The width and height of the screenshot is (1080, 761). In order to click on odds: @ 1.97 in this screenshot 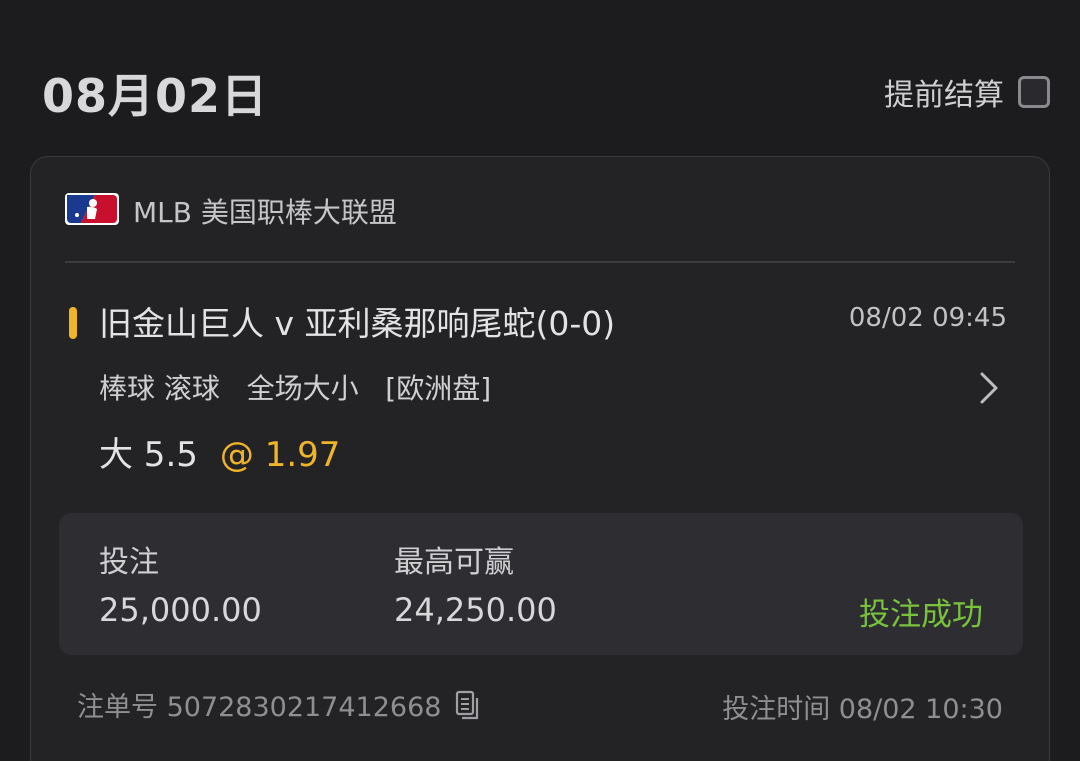, I will do `click(280, 455)`.